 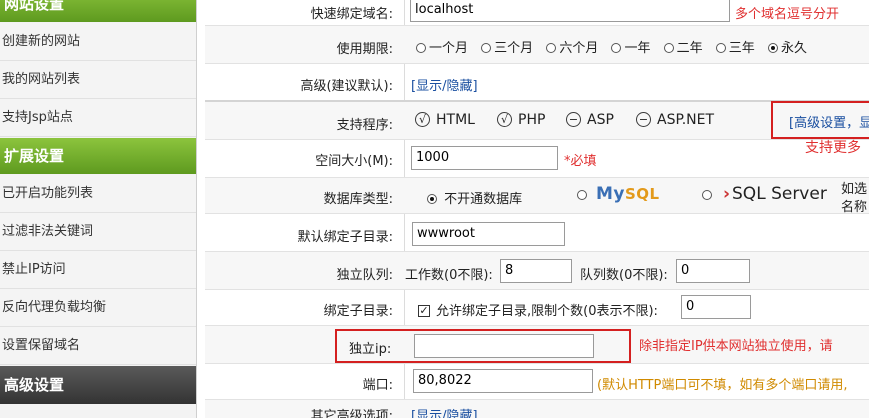 What do you see at coordinates (537, 83) in the screenshot?
I see `row-advanced: 高级(建议默认): [显示/隐藏]` at bounding box center [537, 83].